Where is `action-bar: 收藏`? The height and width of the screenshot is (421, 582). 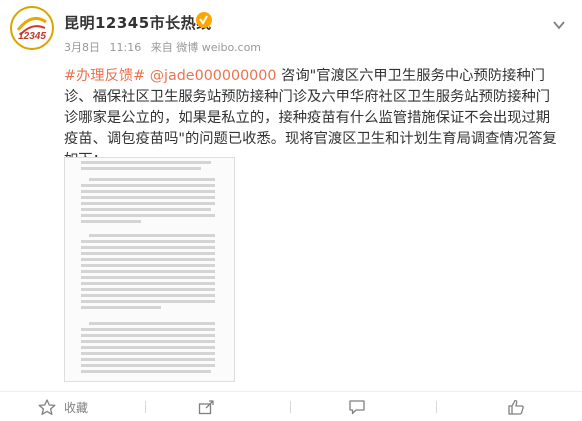
action-bar: 收藏 is located at coordinates (291, 406).